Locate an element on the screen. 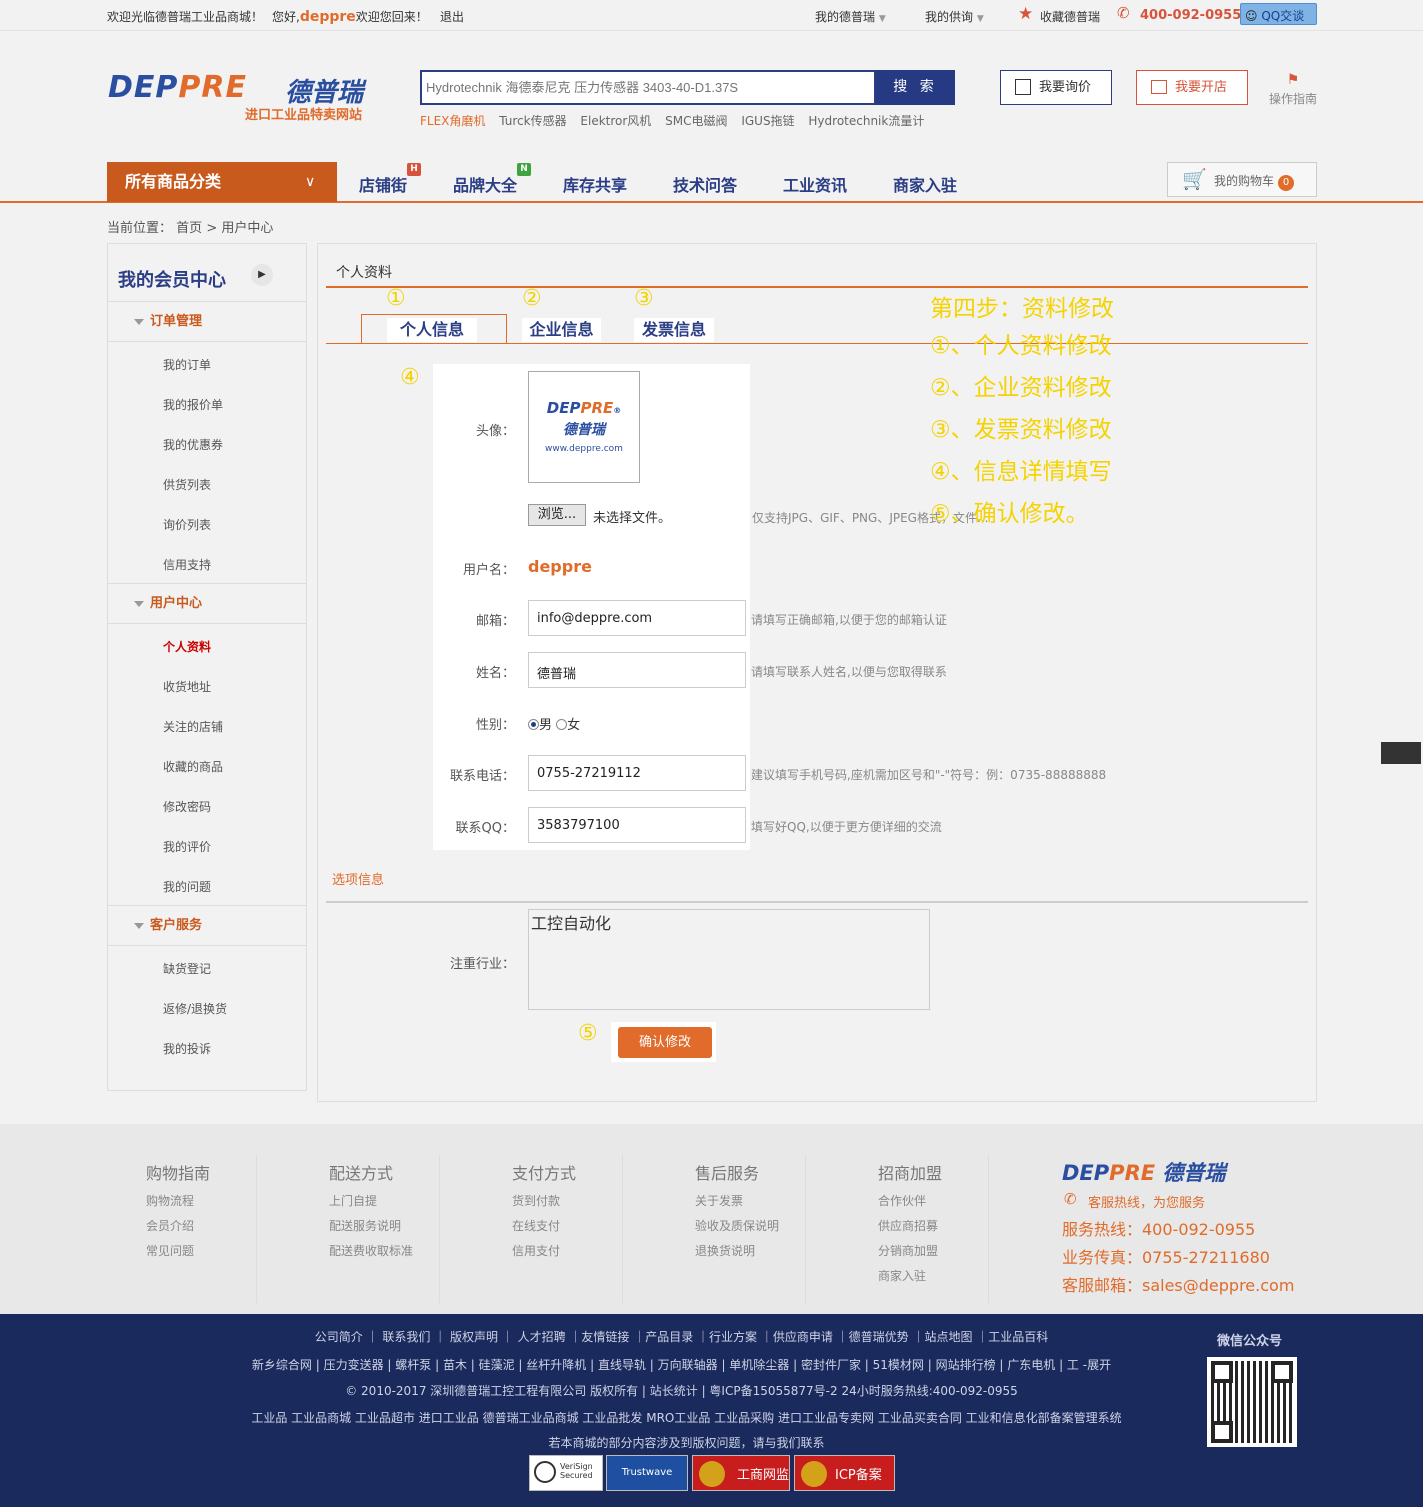 This screenshot has height=1507, width=1423. nav-item-merchant-join: 商家入驻 is located at coordinates (925, 184).